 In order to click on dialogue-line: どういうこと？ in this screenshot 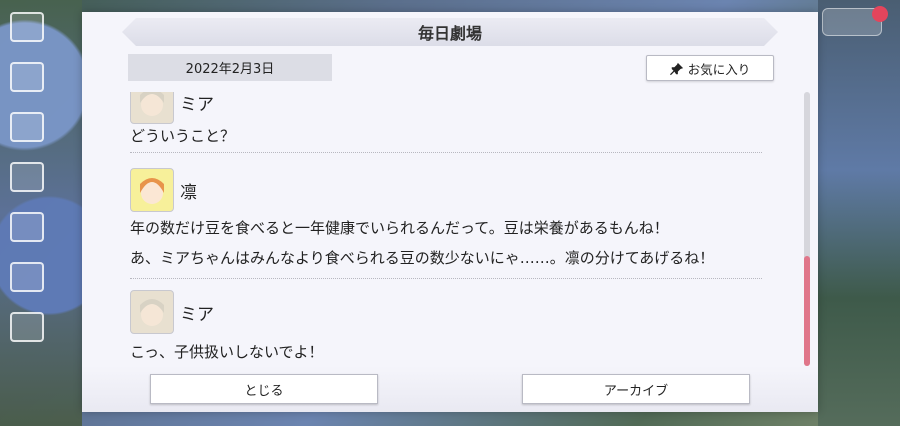, I will do `click(183, 136)`.